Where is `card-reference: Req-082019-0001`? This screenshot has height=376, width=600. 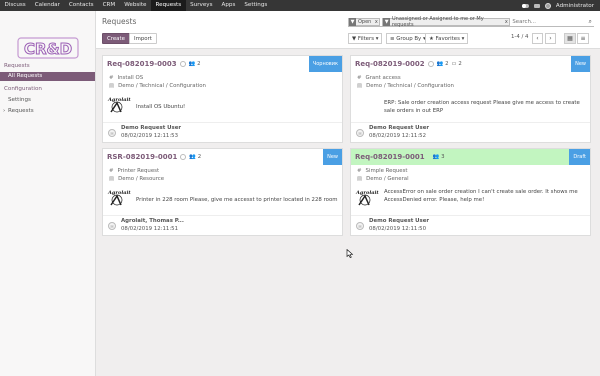 card-reference: Req-082019-0001 is located at coordinates (390, 157).